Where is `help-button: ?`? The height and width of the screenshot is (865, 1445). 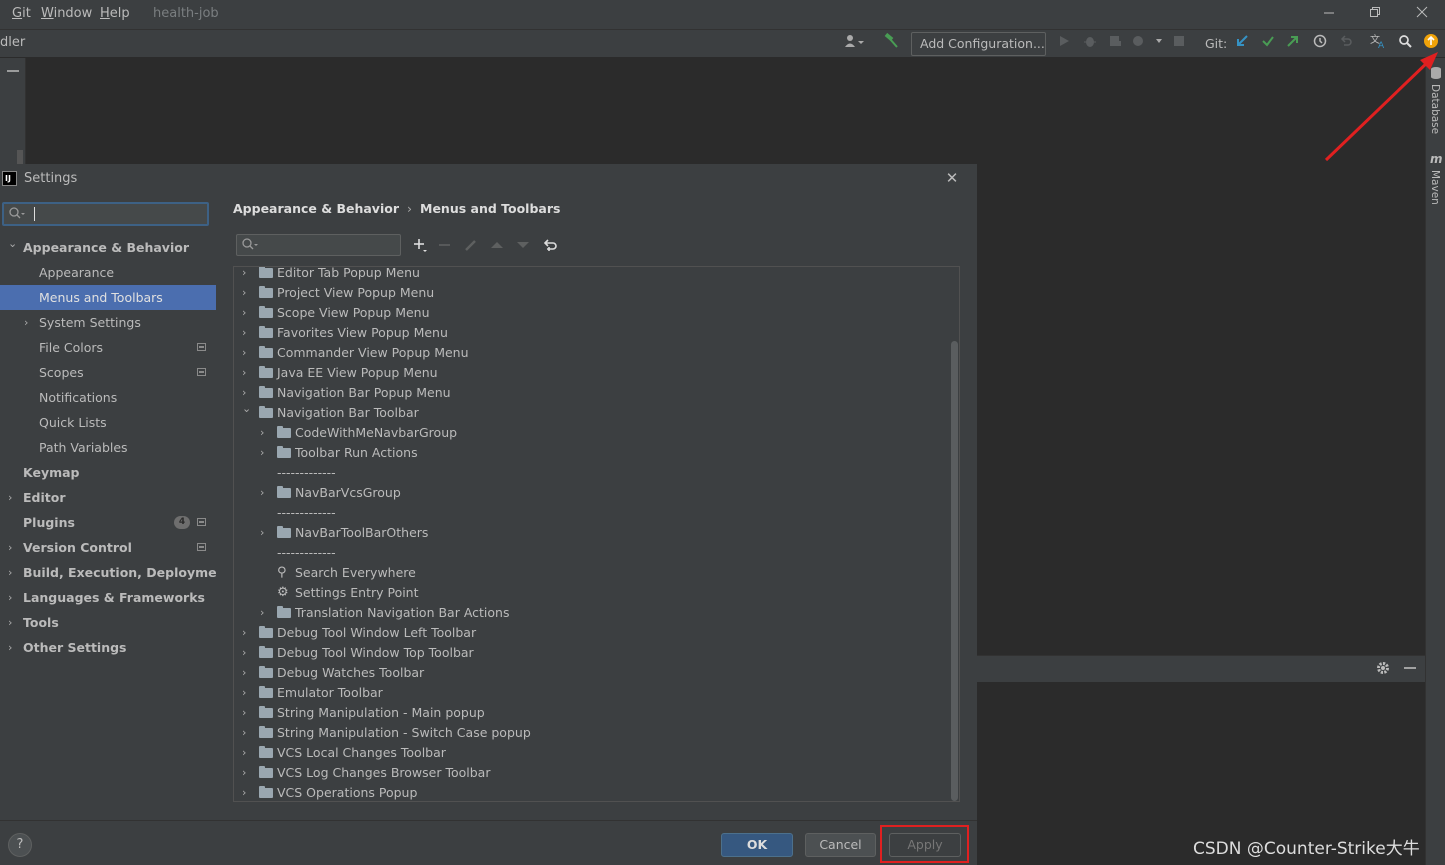
help-button: ? is located at coordinates (20, 845).